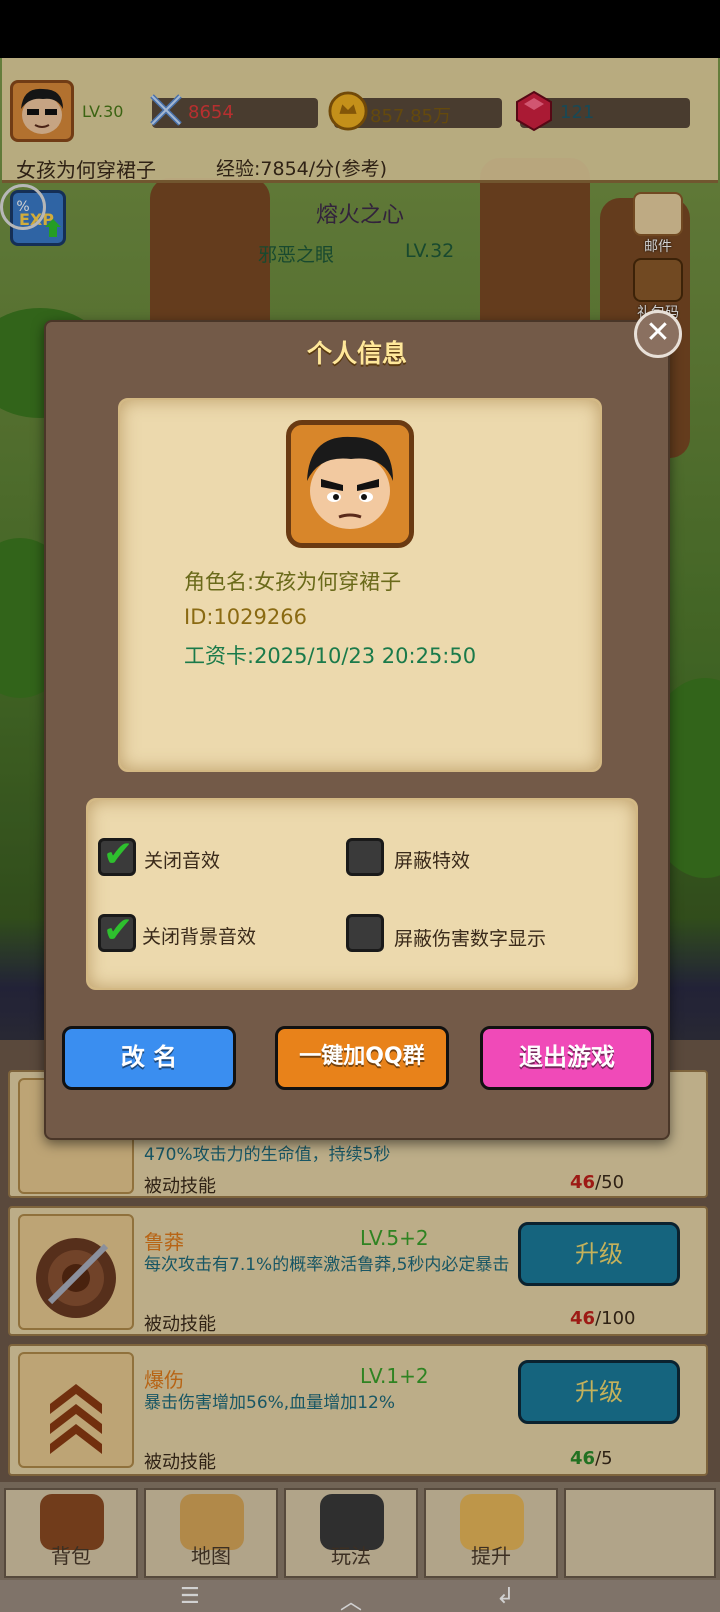  Describe the element at coordinates (470, 939) in the screenshot. I see `option-label: 屏蔽伤害数字显示` at that location.